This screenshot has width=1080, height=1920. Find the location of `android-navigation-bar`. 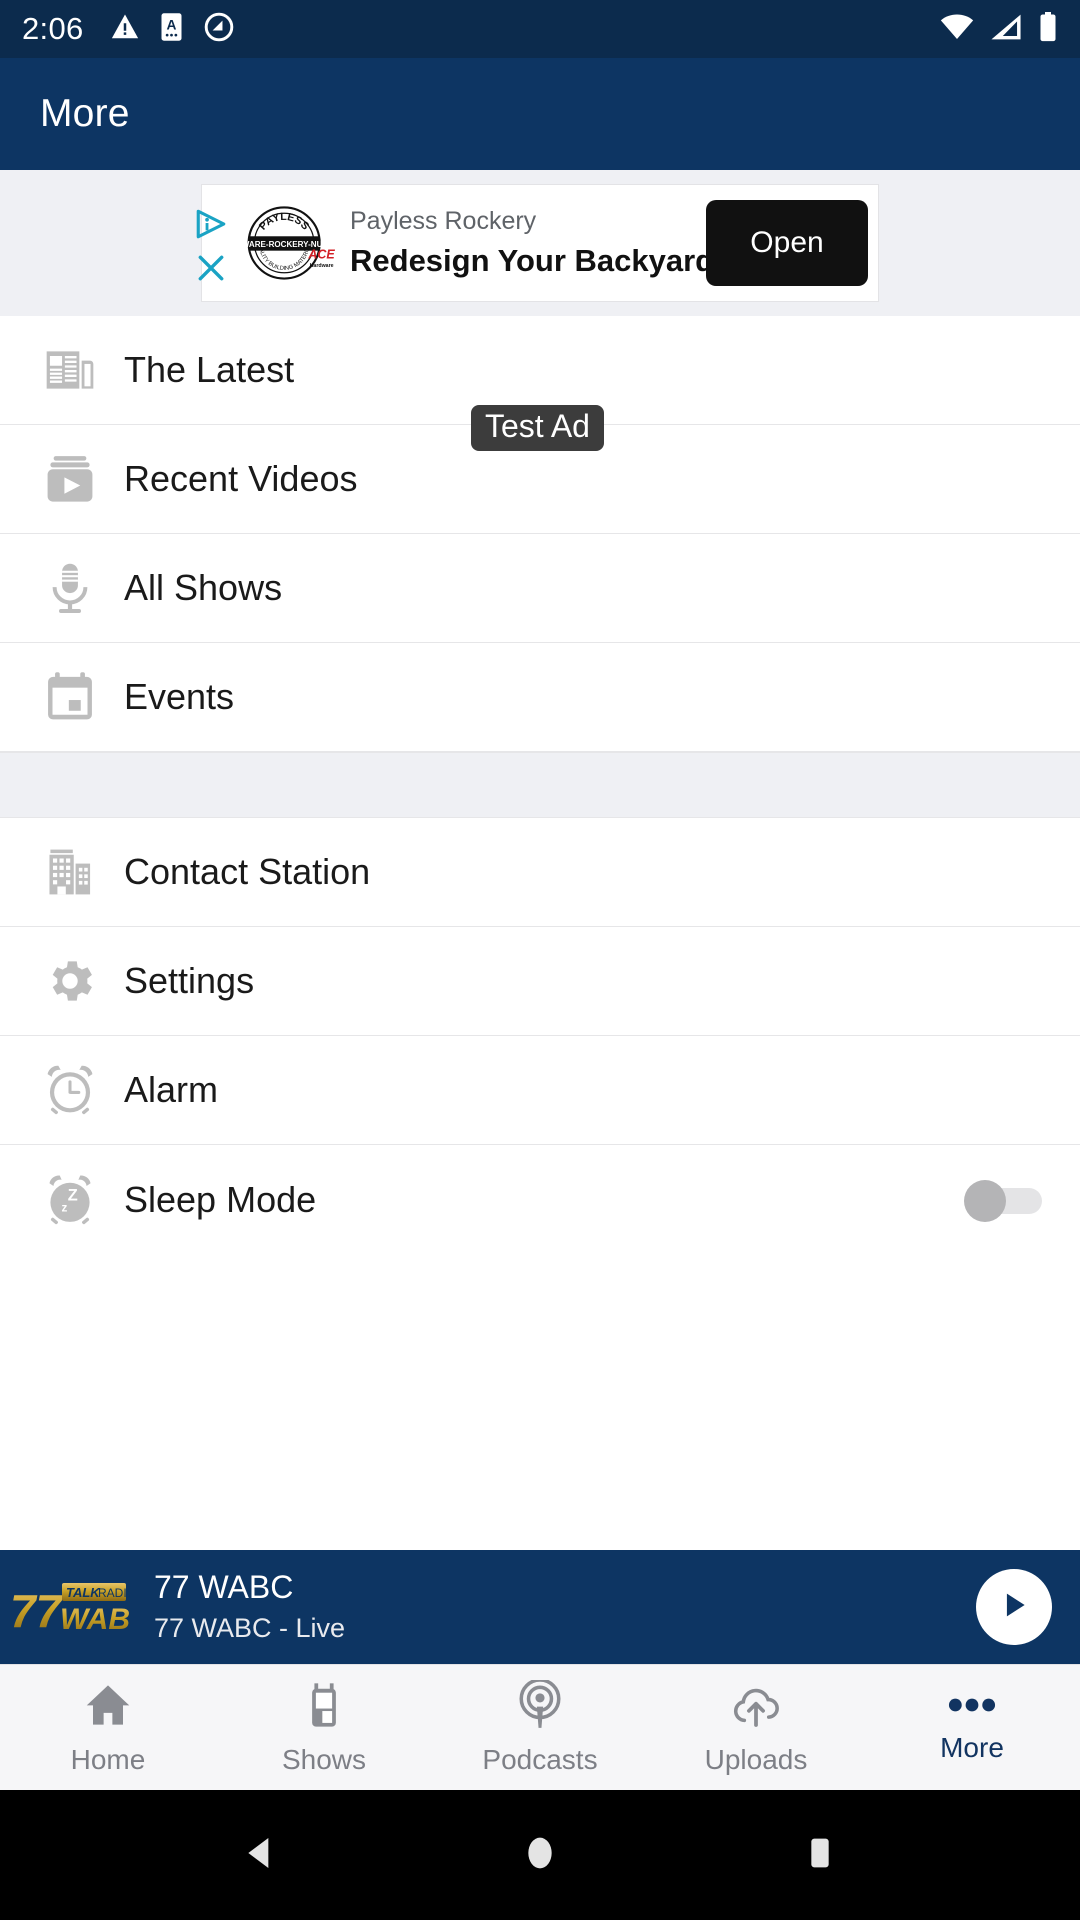

android-navigation-bar is located at coordinates (540, 1855).